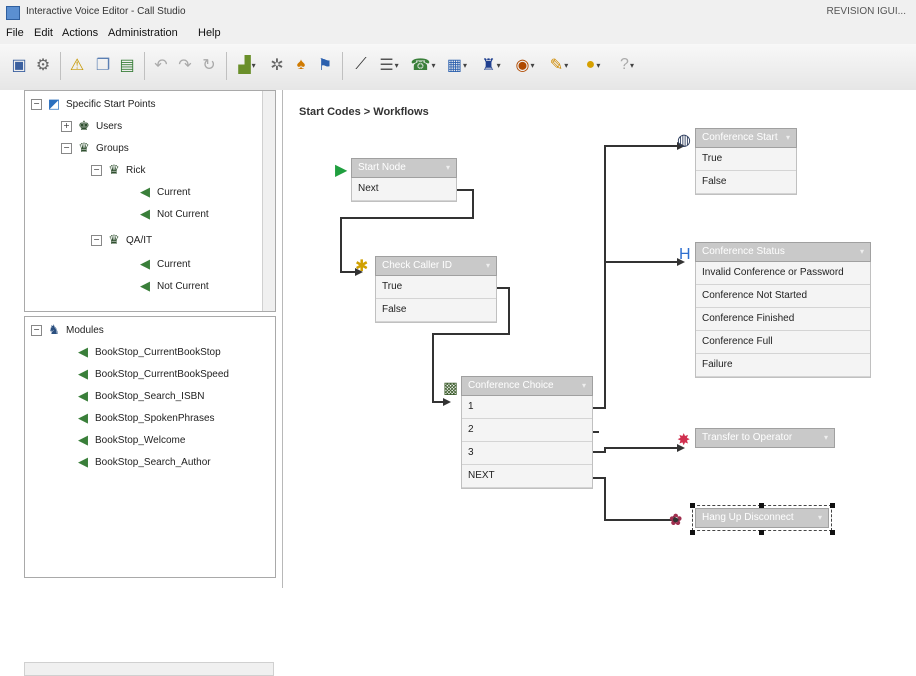 The height and width of the screenshot is (676, 916). What do you see at coordinates (95, 148) in the screenshot?
I see `tree-groups: − ♛ Groups` at bounding box center [95, 148].